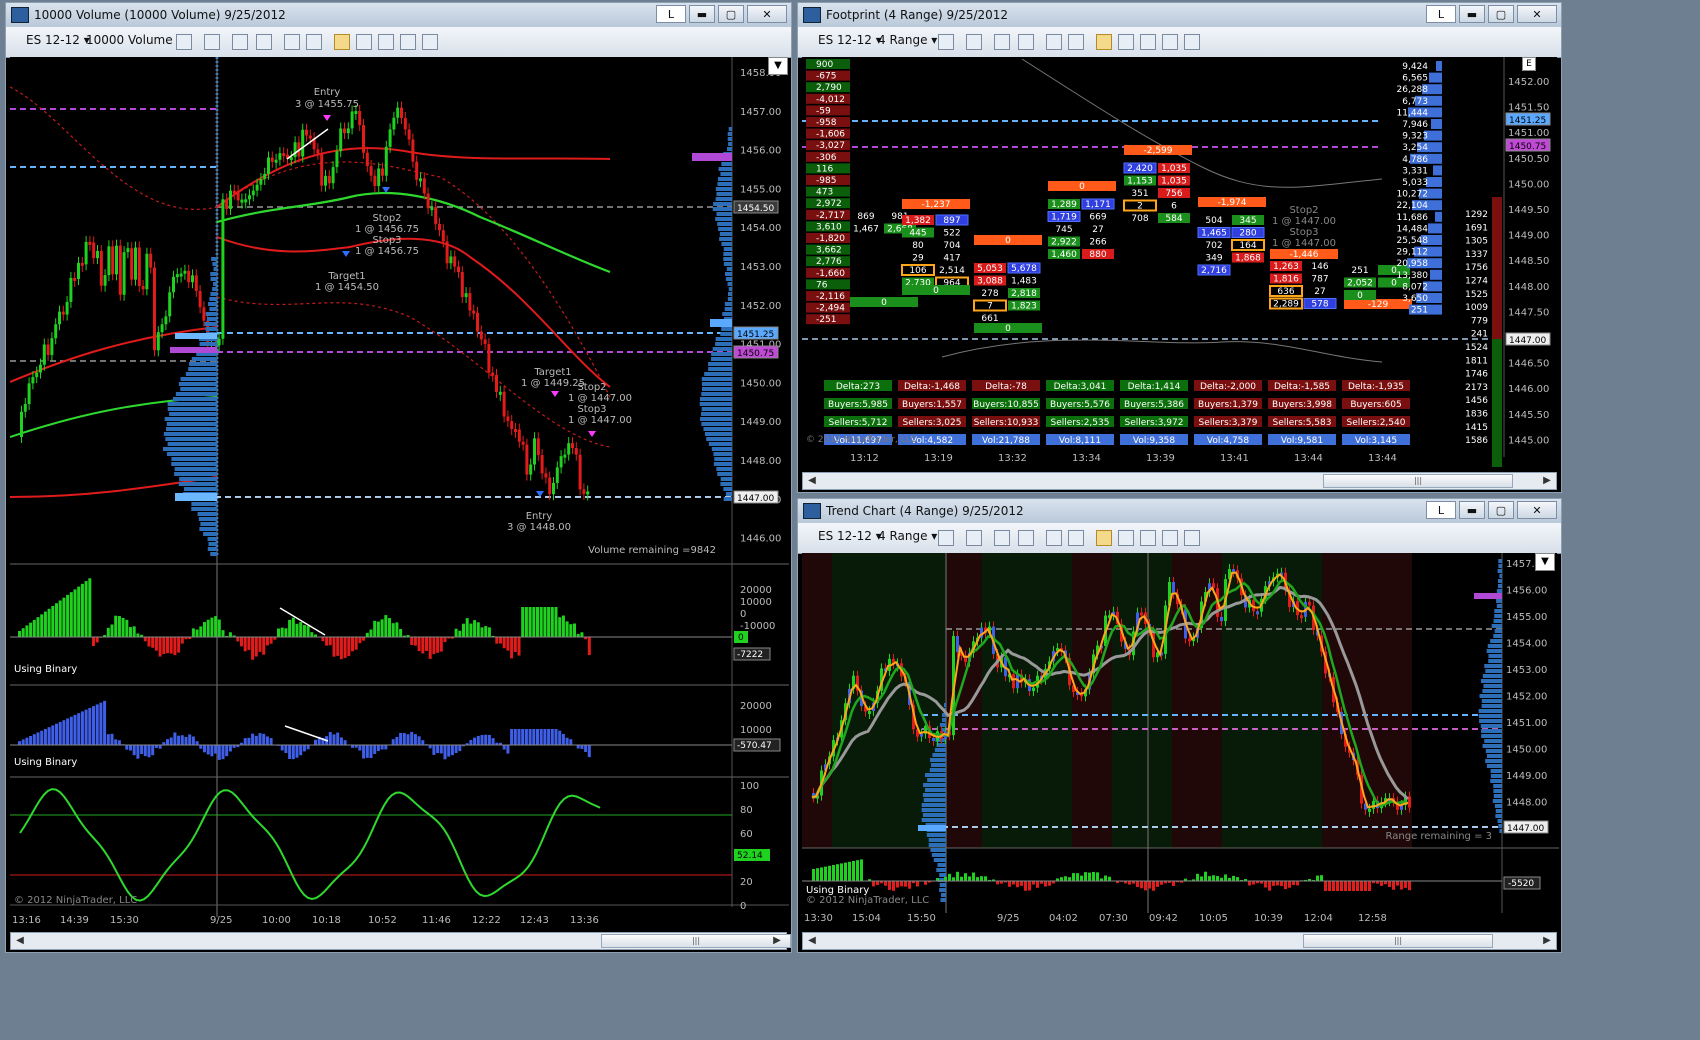 Image resolution: width=1700 pixels, height=1040 pixels. I want to click on footprint-value: 6, so click(1174, 207).